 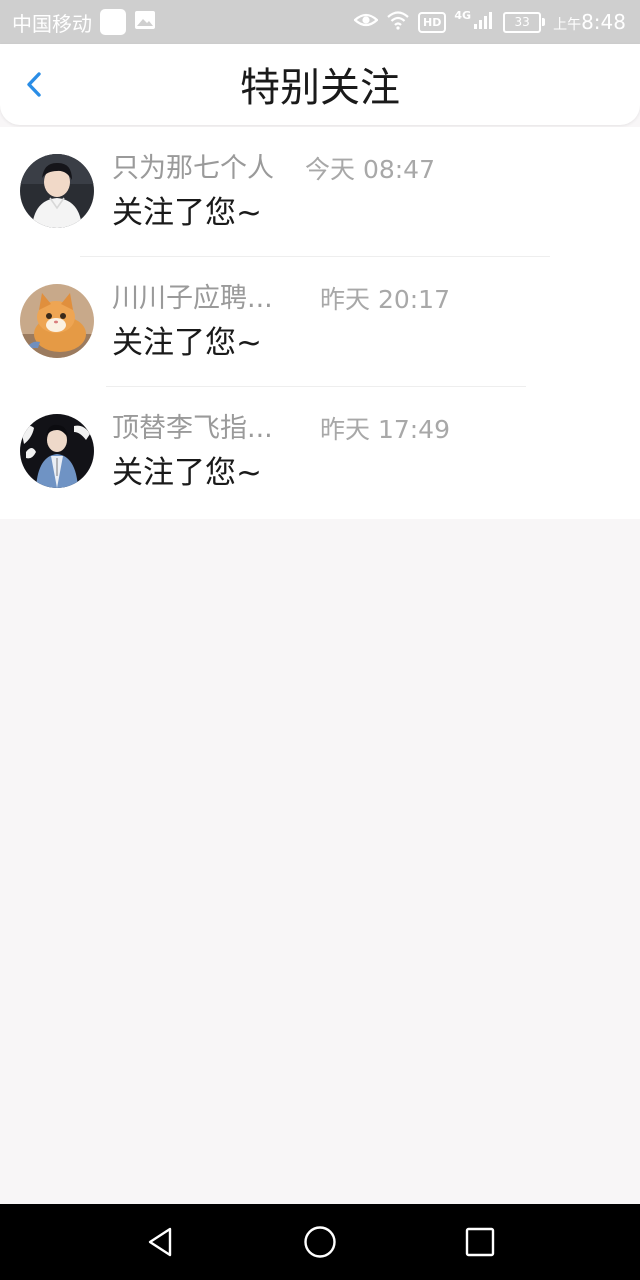 I want to click on nav-bar: 特别关注, so click(x=320, y=84).